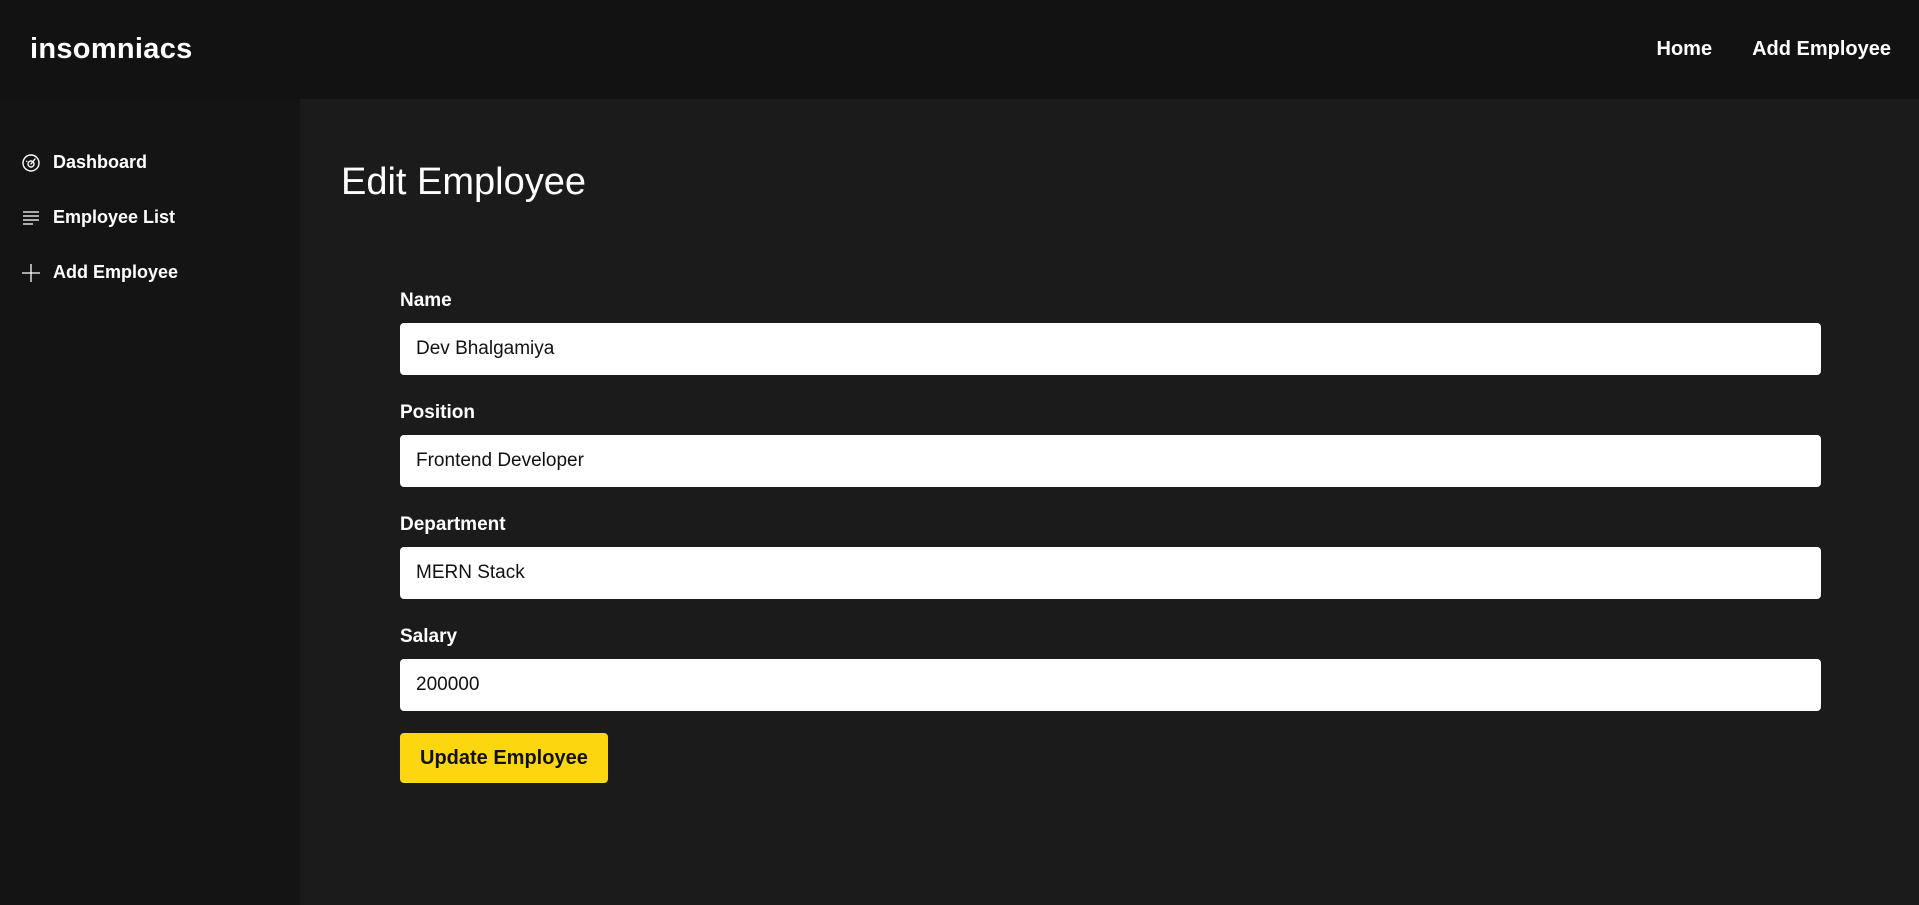  What do you see at coordinates (504, 758) in the screenshot?
I see `update-employee-button: Update Employee` at bounding box center [504, 758].